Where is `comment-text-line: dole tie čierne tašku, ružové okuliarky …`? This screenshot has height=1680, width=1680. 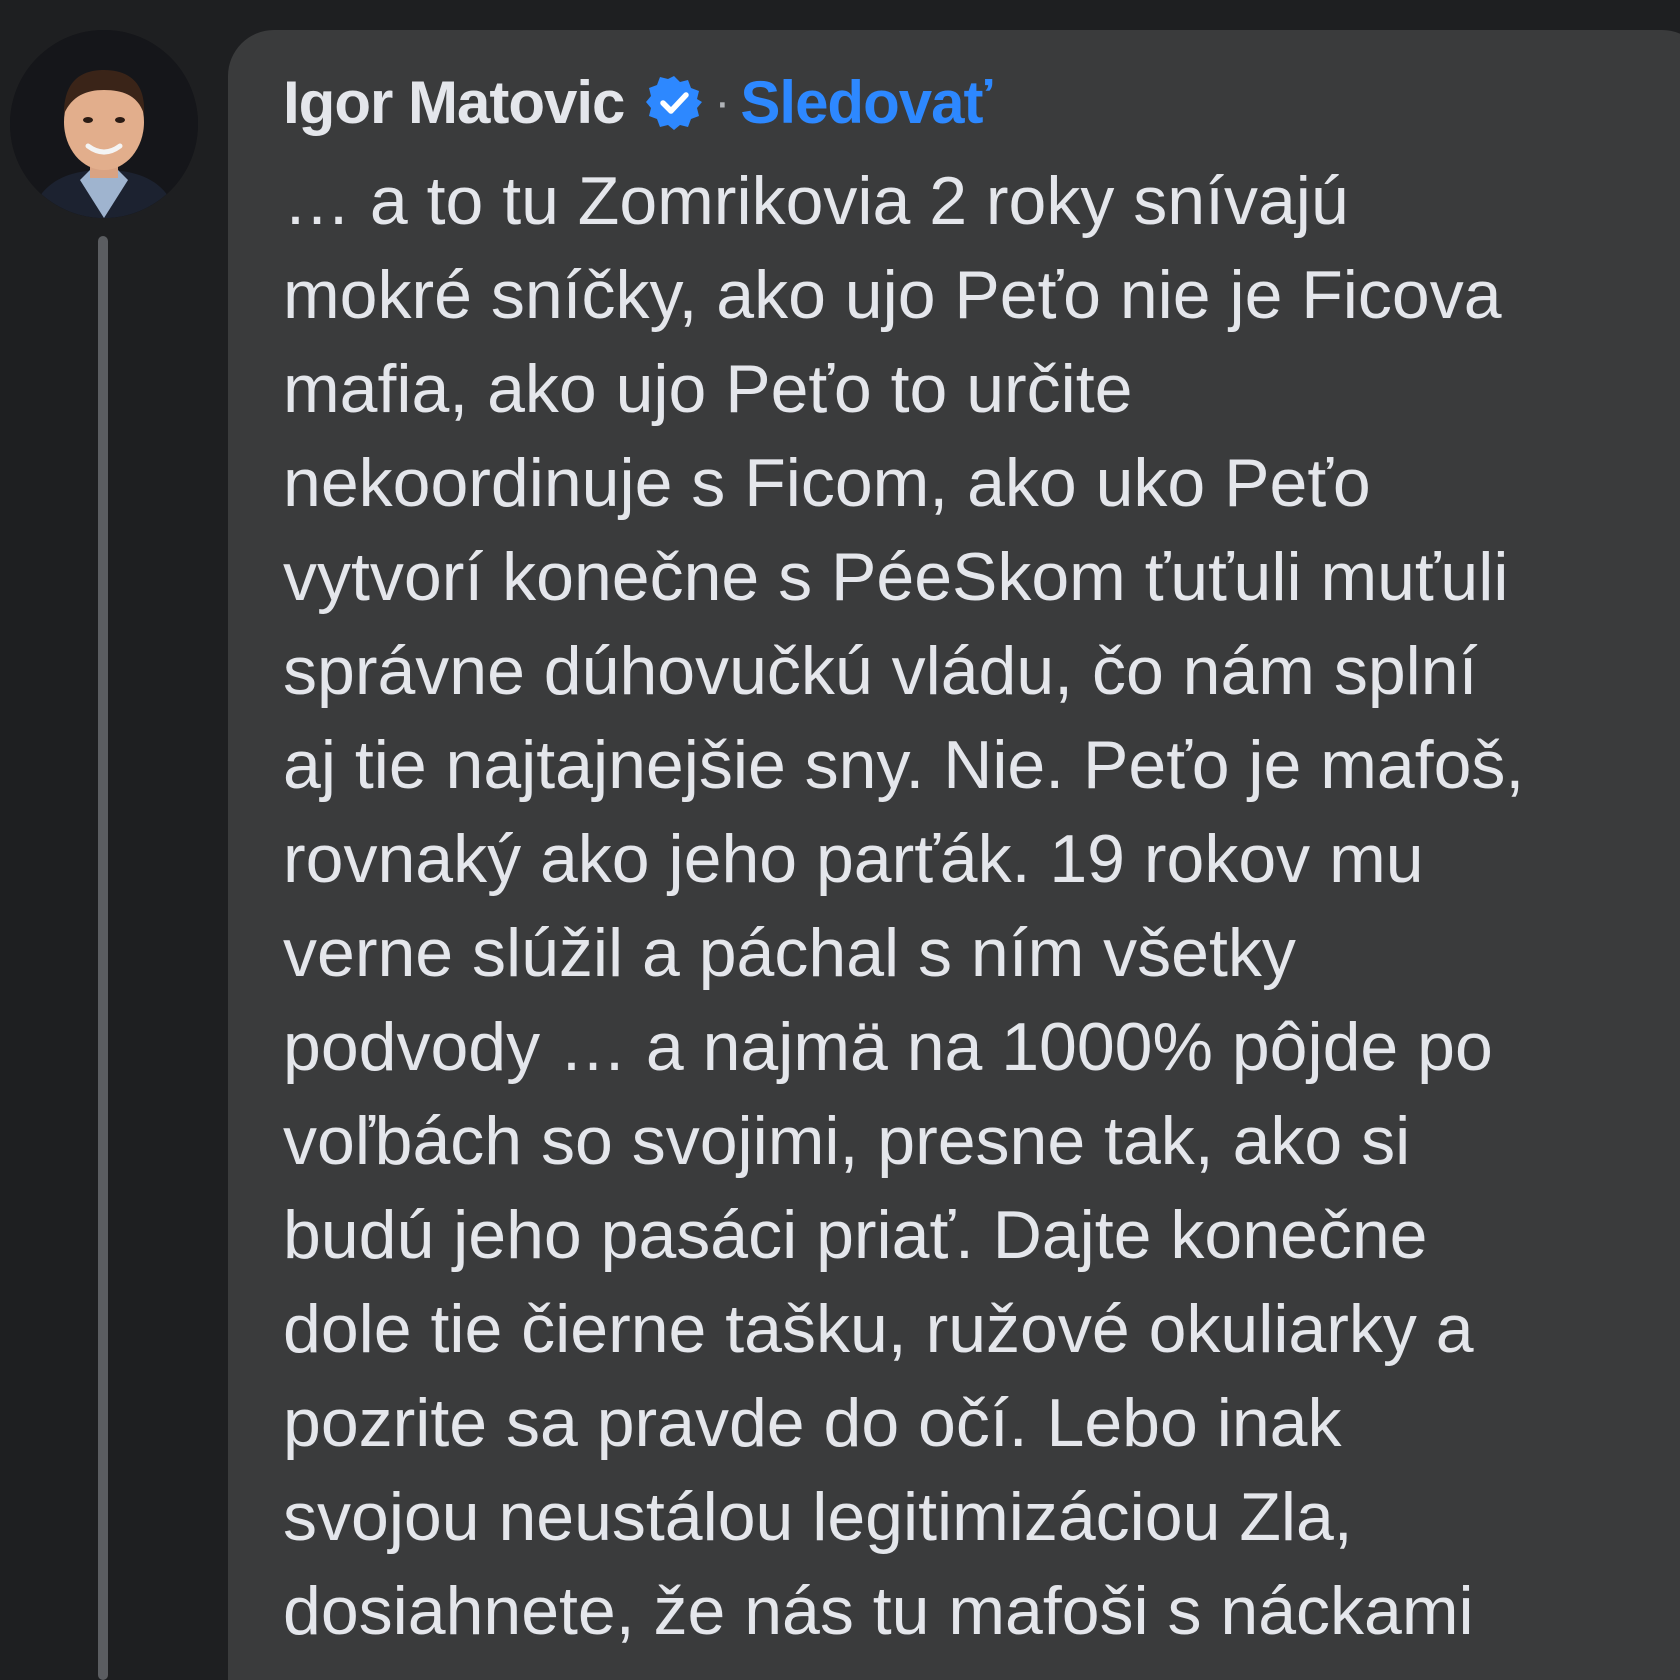
comment-text-line: dole tie čierne tašku, ružové okuliarky … is located at coordinates (878, 1329).